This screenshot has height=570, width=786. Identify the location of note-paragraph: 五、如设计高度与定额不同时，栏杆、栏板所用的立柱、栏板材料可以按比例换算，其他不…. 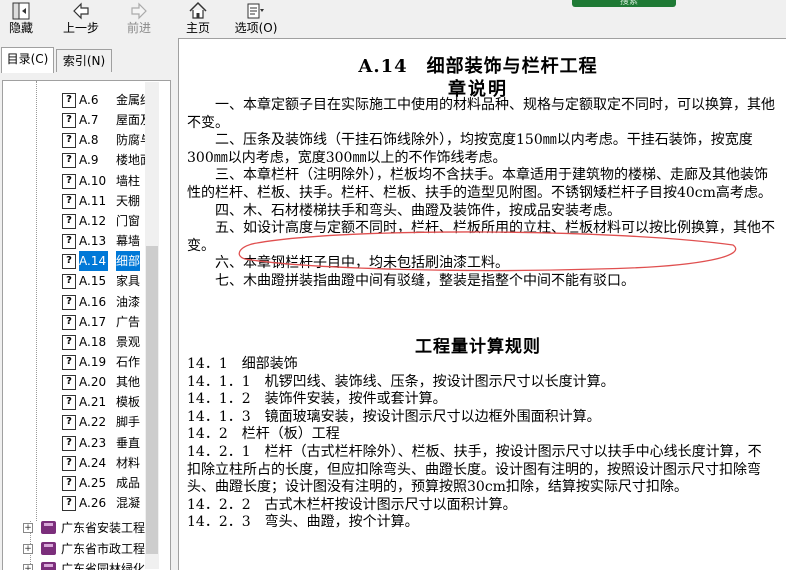
(481, 237).